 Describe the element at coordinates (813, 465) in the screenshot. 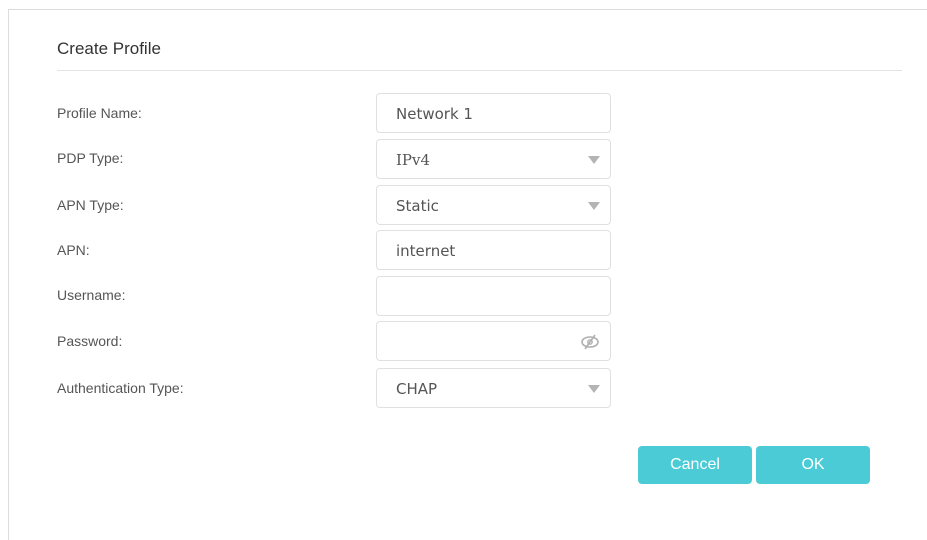

I see `ok-button: OK` at that location.